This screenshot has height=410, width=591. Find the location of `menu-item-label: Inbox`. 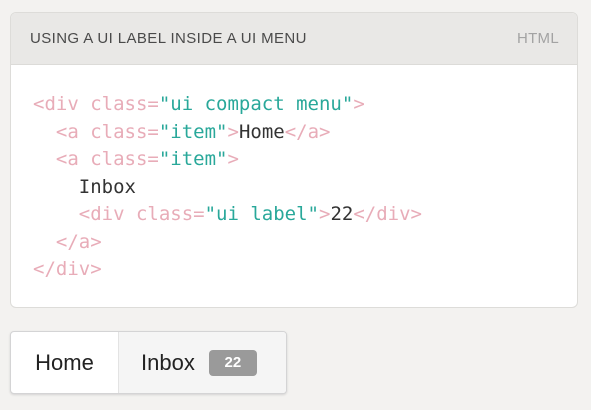

menu-item-label: Inbox is located at coordinates (168, 362).